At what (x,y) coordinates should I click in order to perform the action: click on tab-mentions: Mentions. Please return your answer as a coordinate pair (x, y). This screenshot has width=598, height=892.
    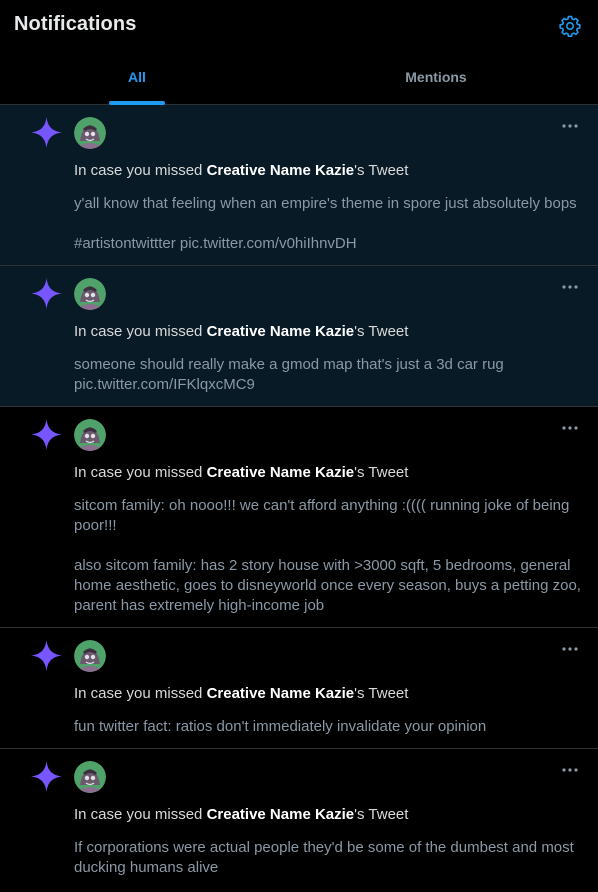
    Looking at the image, I should click on (436, 78).